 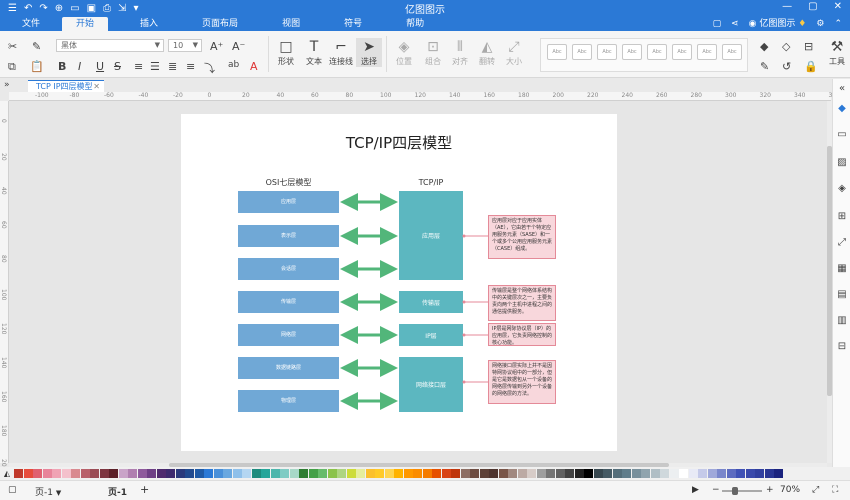 What do you see at coordinates (735, 491) in the screenshot?
I see `zoom-slider-handle` at bounding box center [735, 491].